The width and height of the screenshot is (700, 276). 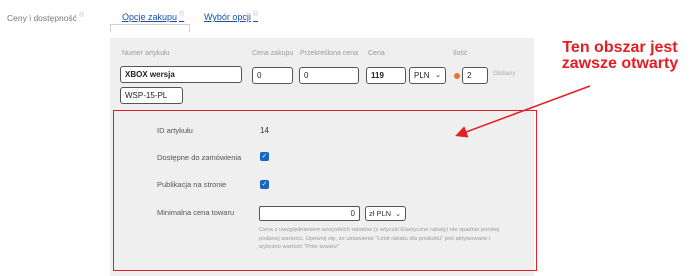 I want to click on annotation-arrow-icon, so click(x=523, y=111).